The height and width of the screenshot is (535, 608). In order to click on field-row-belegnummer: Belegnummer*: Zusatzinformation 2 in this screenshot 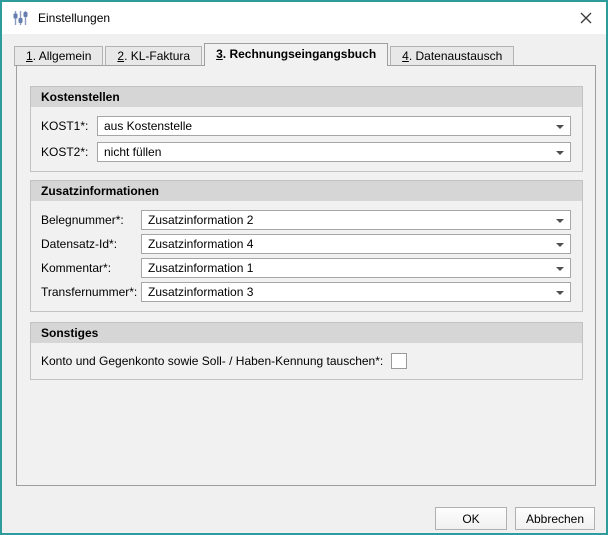, I will do `click(306, 220)`.